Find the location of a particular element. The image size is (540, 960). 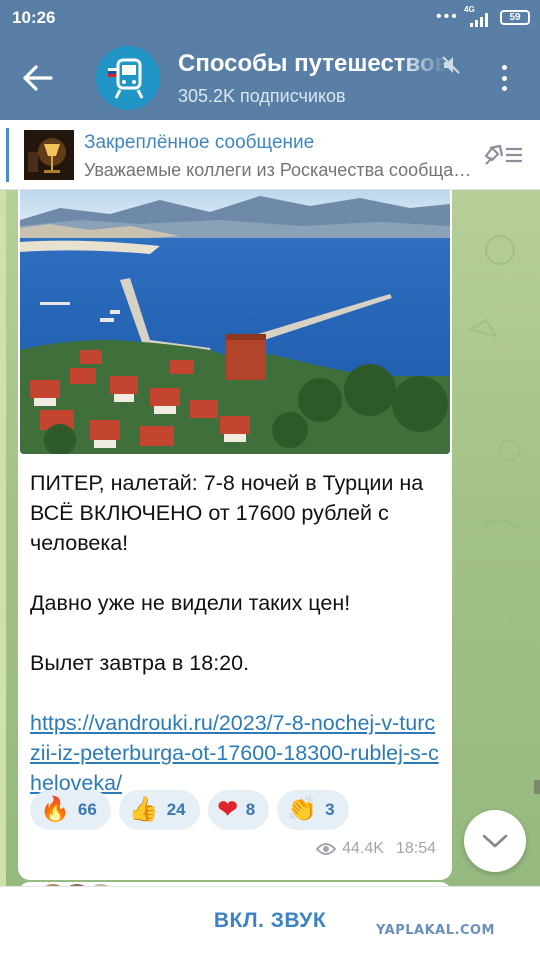

reaction-thumbs-up: 👍 24 is located at coordinates (159, 810).